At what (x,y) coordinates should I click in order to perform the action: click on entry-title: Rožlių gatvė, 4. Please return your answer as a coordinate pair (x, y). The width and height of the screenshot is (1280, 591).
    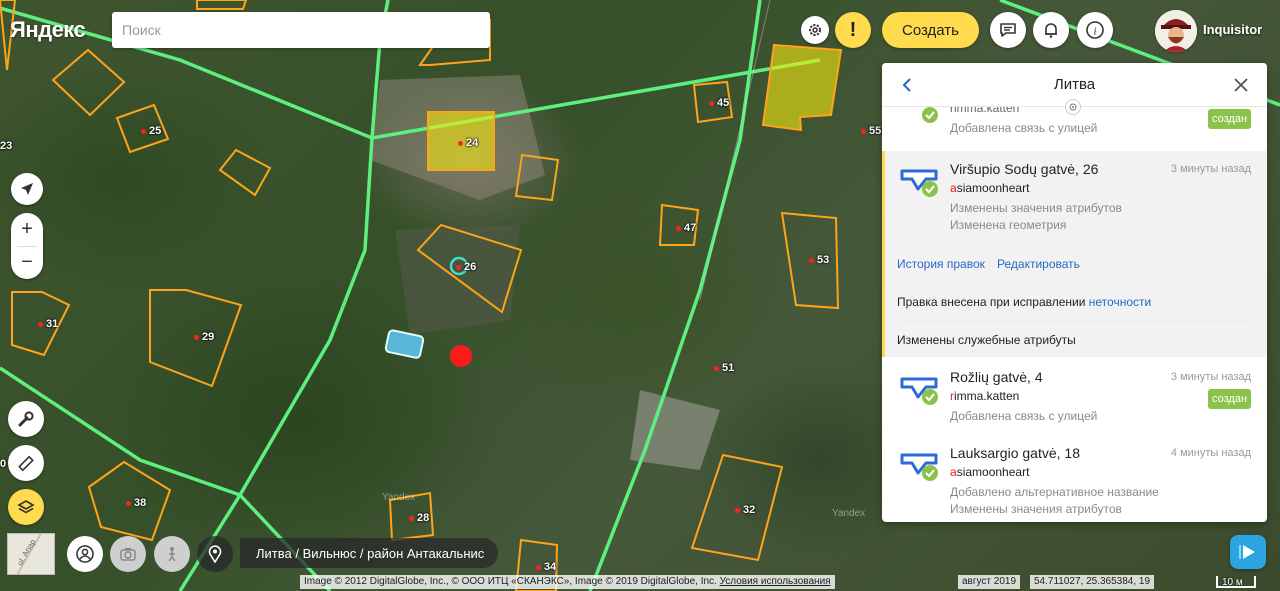
    Looking at the image, I should click on (996, 377).